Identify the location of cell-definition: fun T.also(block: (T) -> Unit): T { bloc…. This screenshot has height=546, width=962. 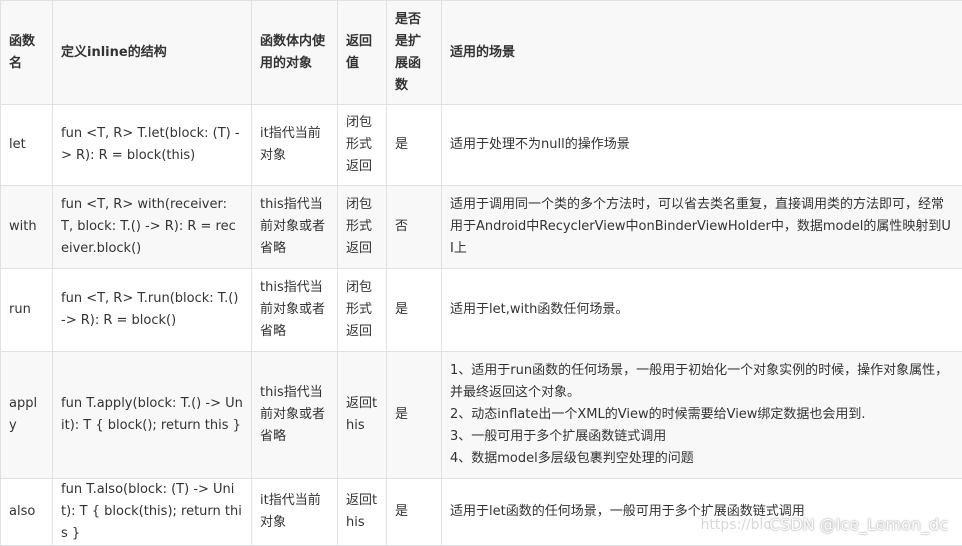
(152, 512).